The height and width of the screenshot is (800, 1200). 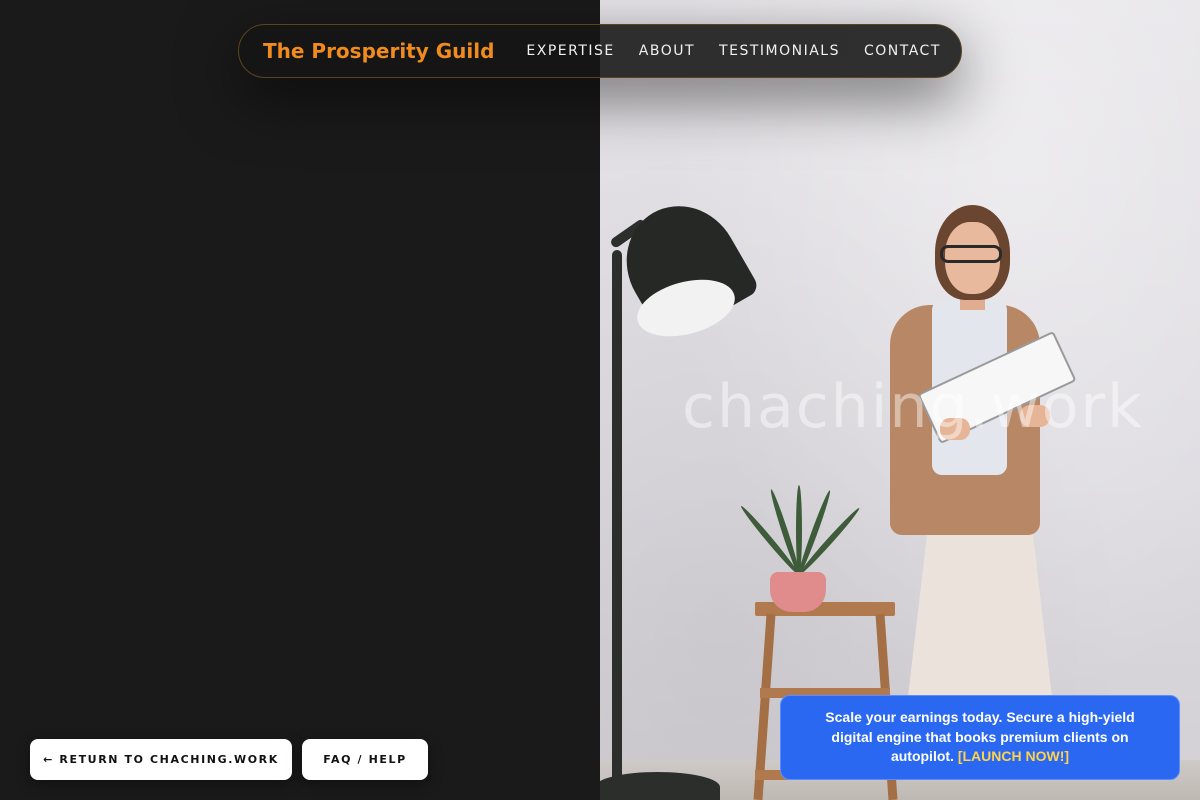 What do you see at coordinates (660, 786) in the screenshot?
I see `floor-lamp-base` at bounding box center [660, 786].